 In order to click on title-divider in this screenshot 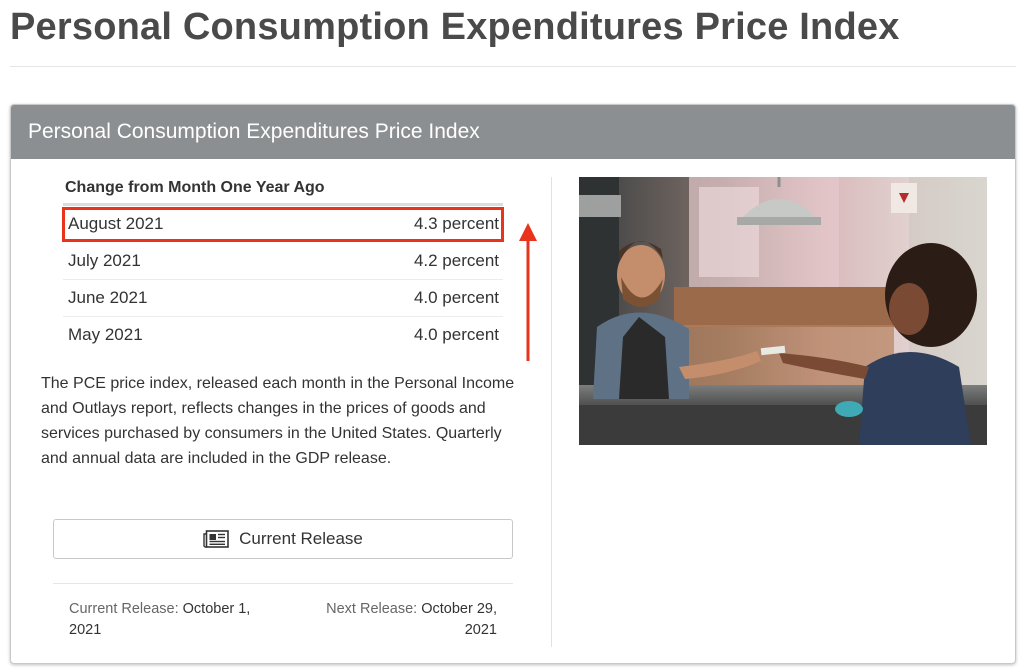, I will do `click(513, 66)`.